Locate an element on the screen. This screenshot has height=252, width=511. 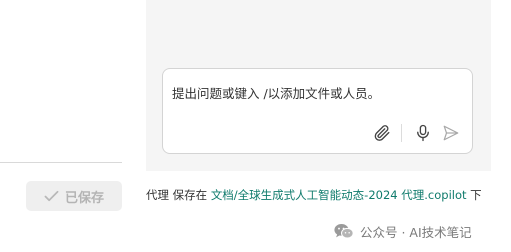
mic-button is located at coordinates (423, 133).